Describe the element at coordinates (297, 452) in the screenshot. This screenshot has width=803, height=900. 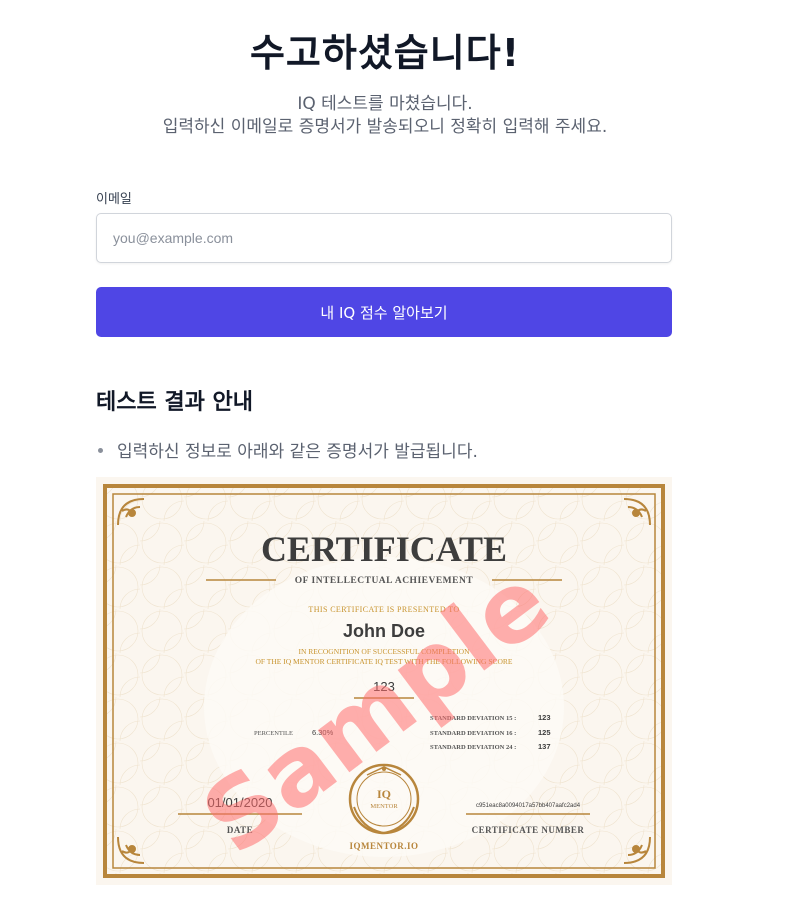
I see `list-item-text: 입력하신 정보로 아래와 같은 증명서가 발급됩니다.` at that location.